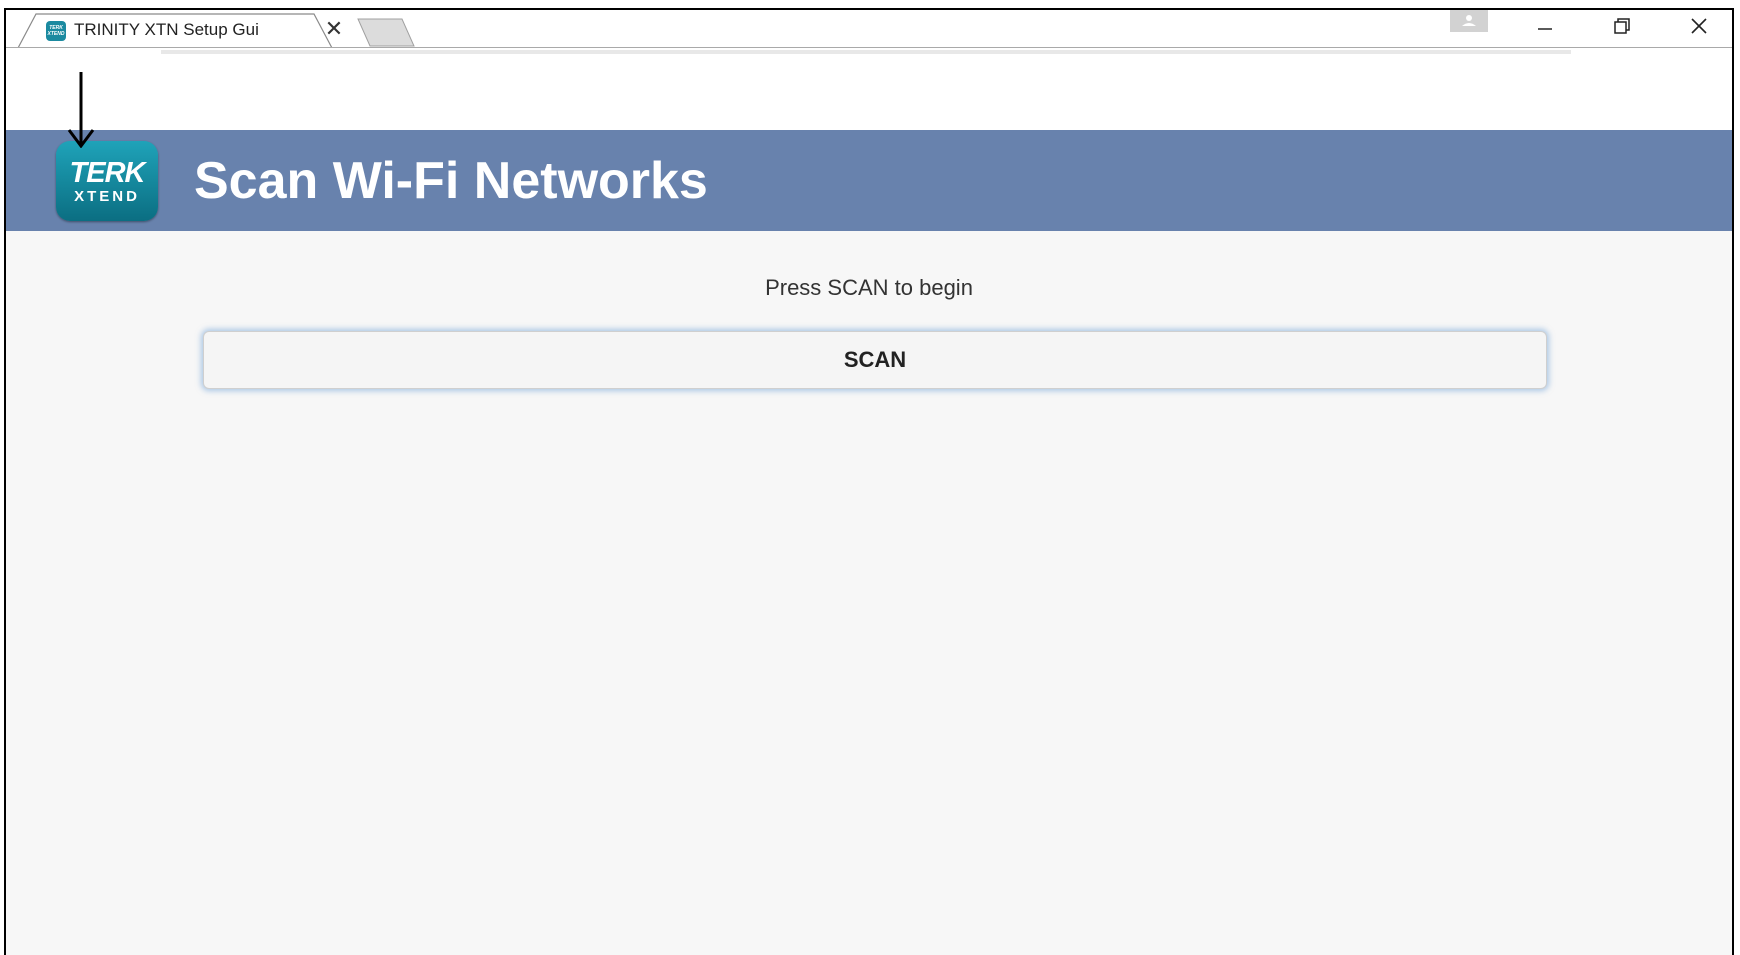 The image size is (1740, 955). I want to click on profile-button, so click(1469, 21).